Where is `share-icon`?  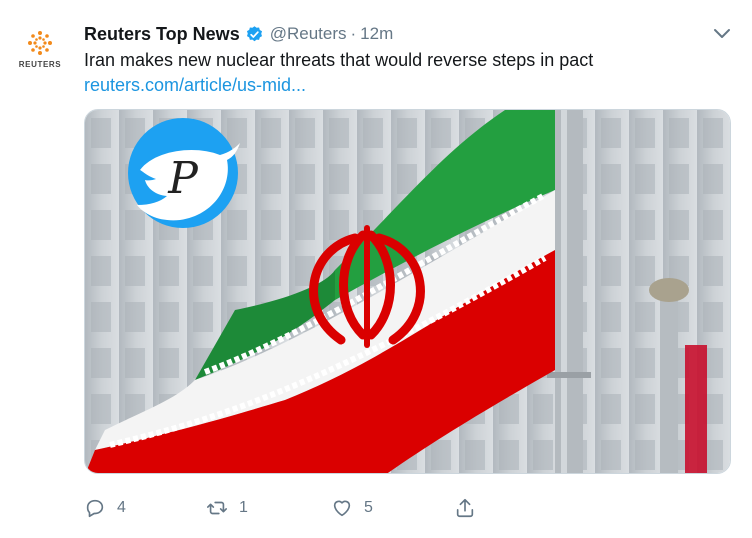 share-icon is located at coordinates (465, 508).